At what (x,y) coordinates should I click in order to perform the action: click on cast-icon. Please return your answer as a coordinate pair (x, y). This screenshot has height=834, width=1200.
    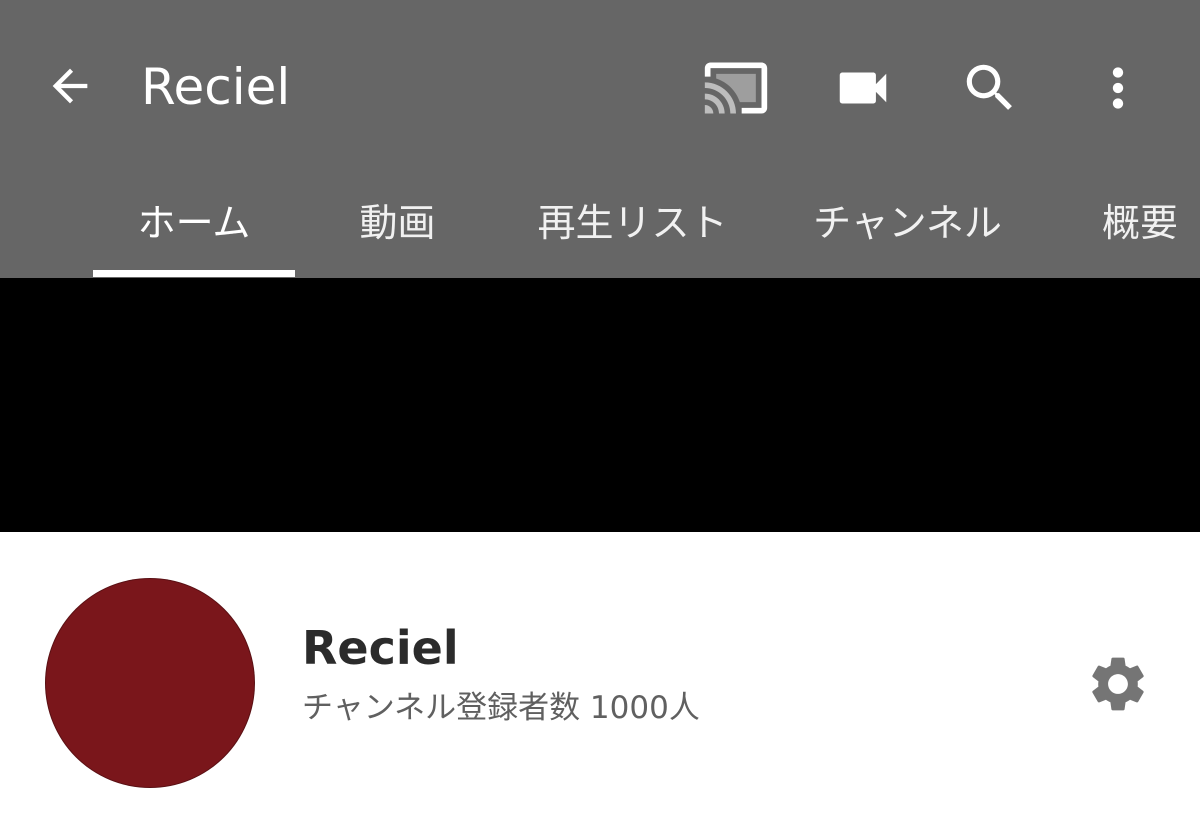
    Looking at the image, I should click on (736, 88).